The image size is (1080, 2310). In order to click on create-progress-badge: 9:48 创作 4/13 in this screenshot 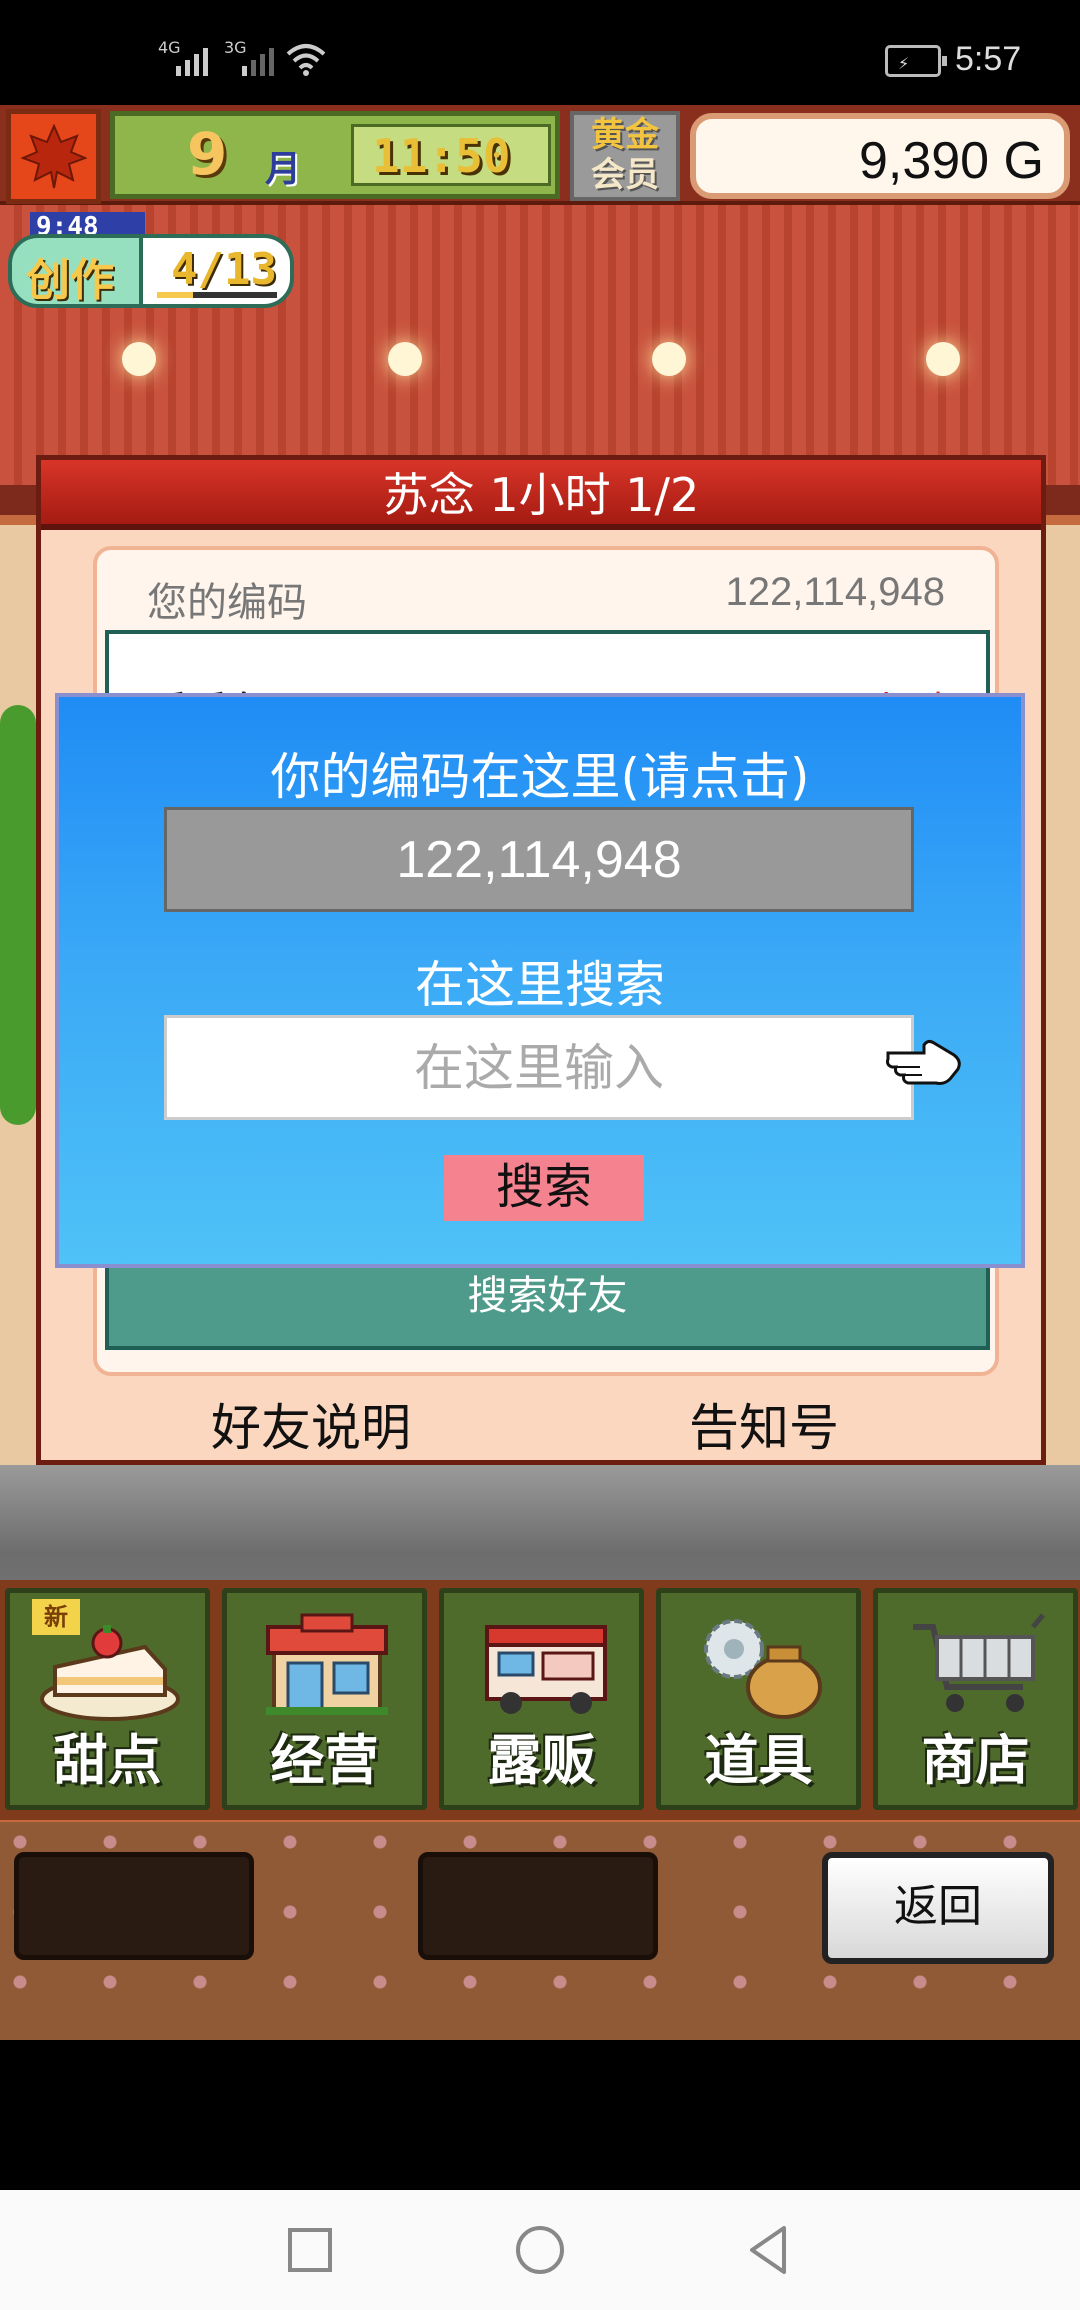, I will do `click(151, 262)`.